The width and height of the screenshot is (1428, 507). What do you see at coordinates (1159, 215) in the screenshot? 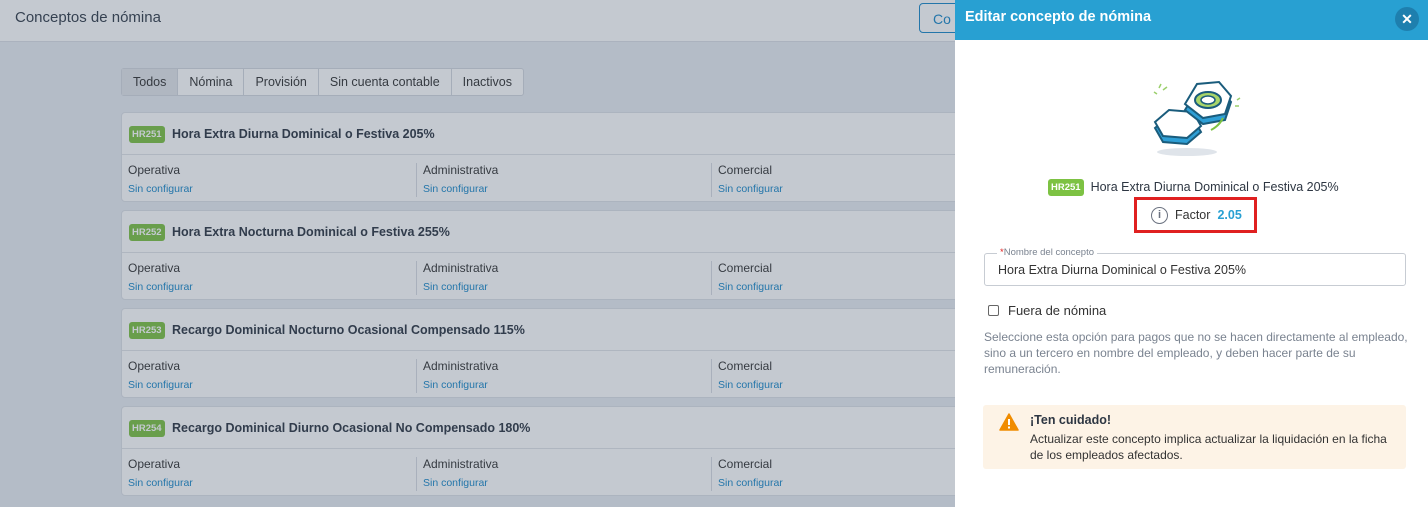
I see `info-icon: i` at bounding box center [1159, 215].